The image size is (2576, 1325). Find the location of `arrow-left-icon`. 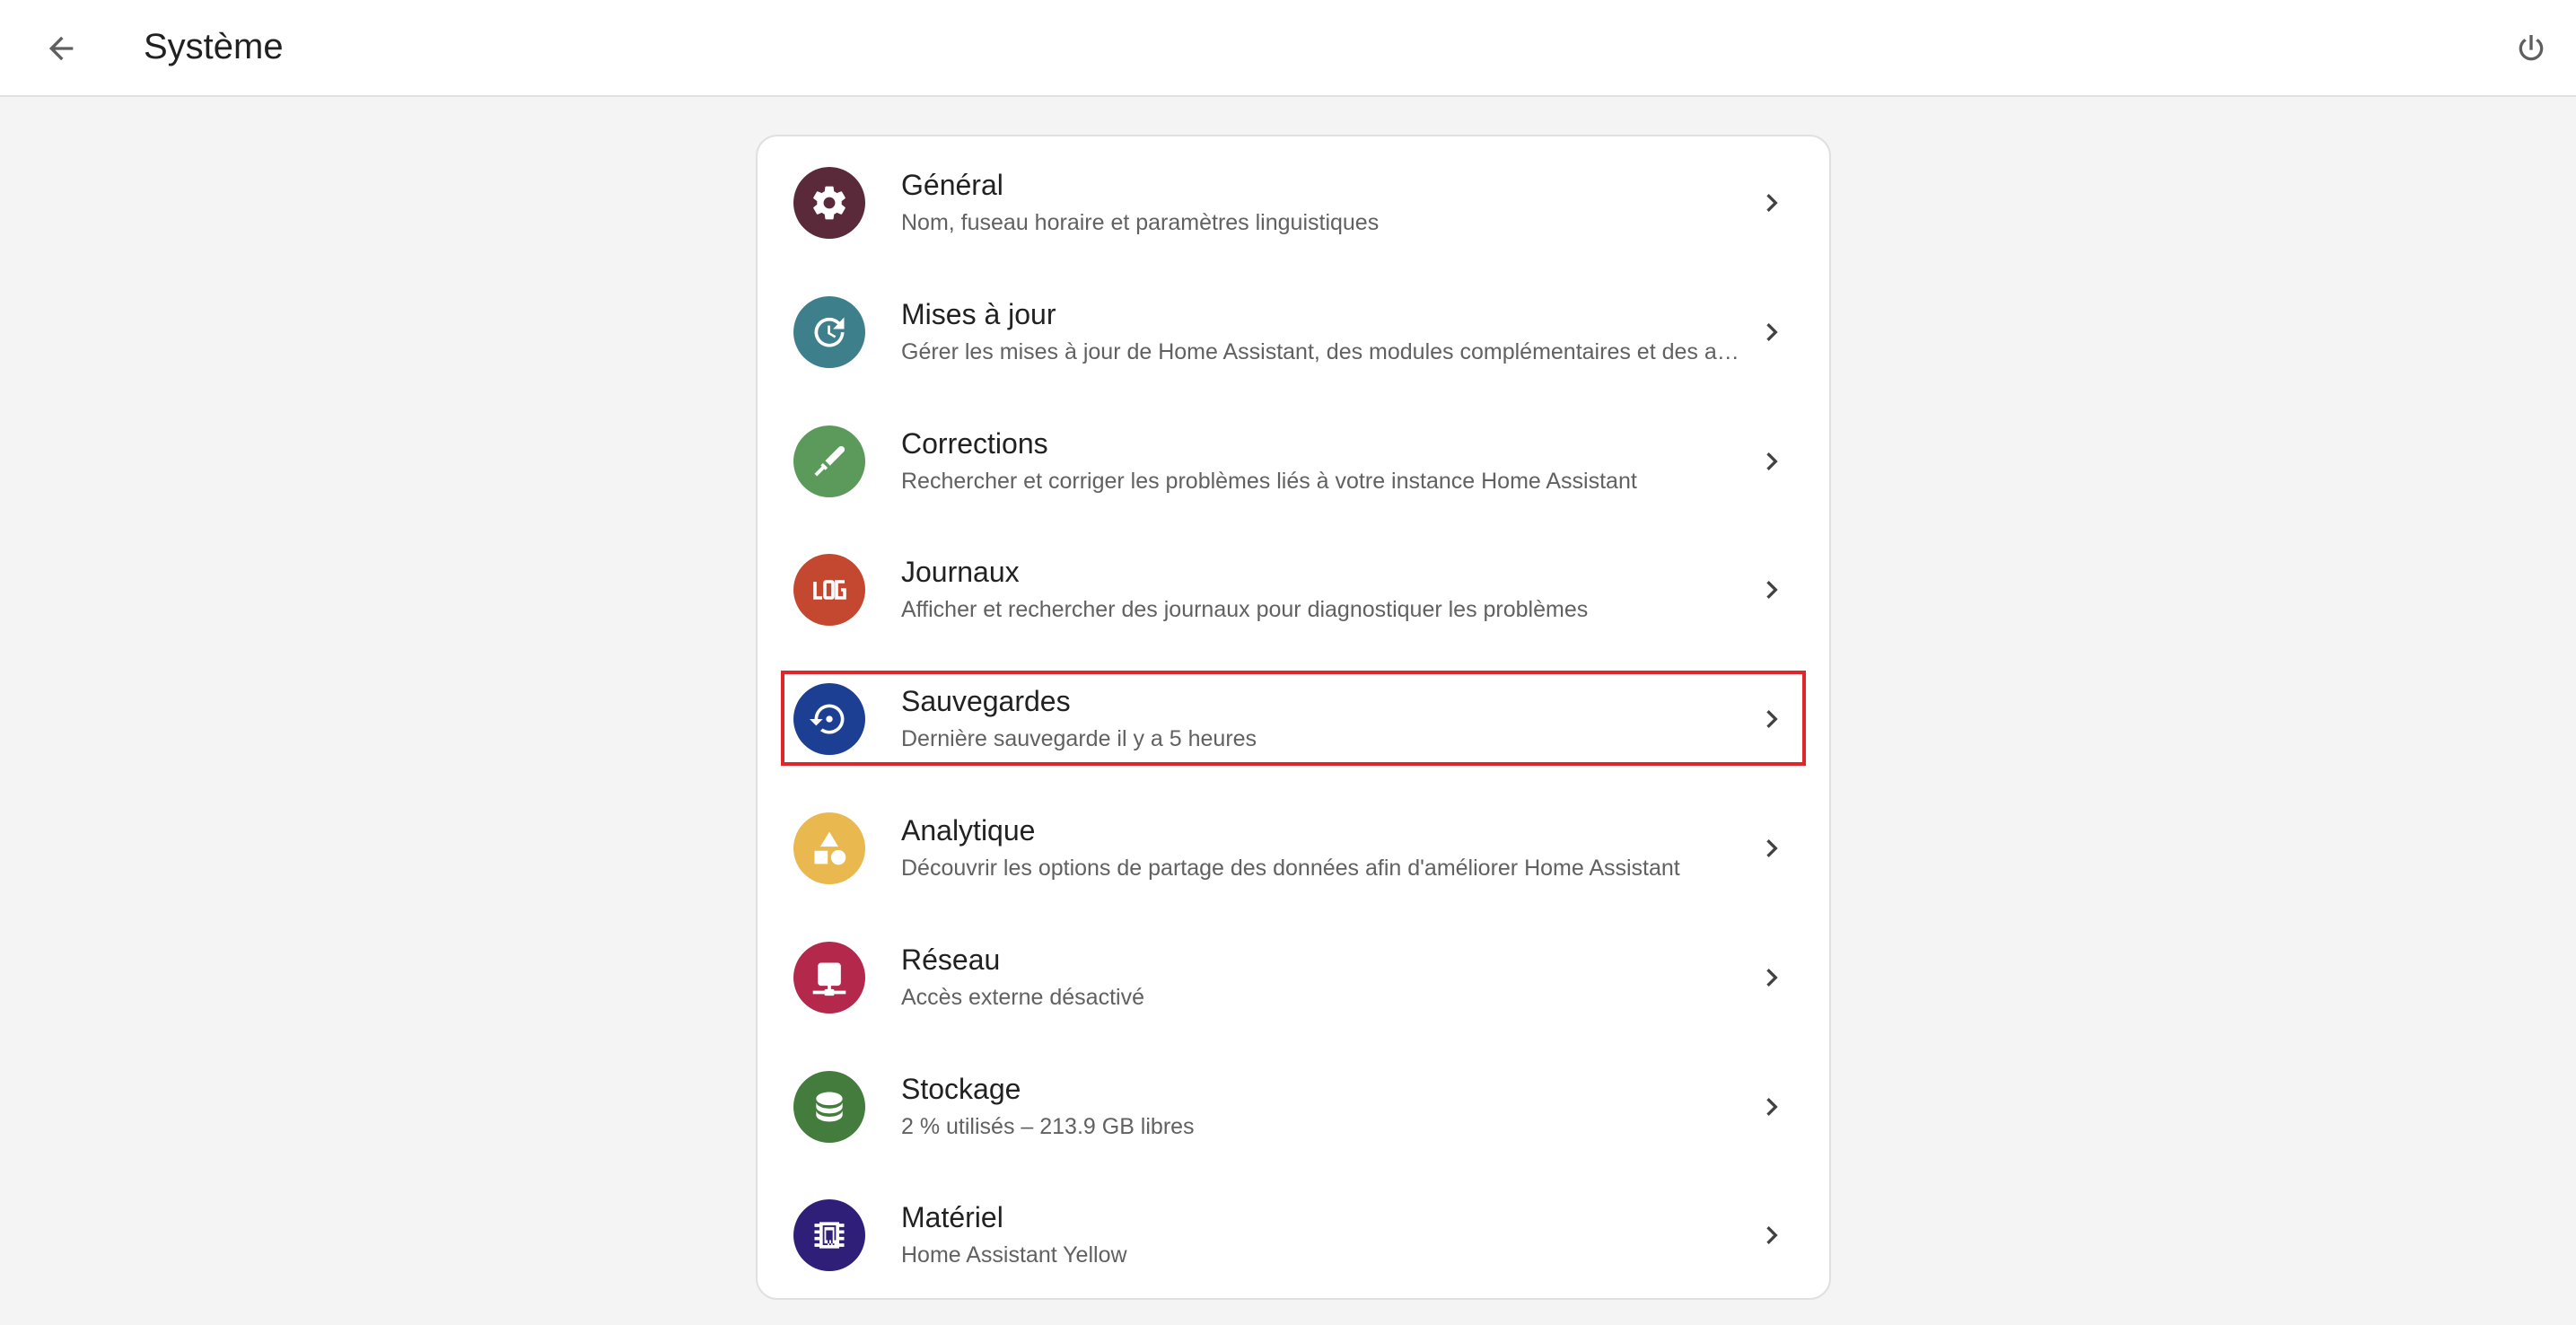

arrow-left-icon is located at coordinates (61, 49).